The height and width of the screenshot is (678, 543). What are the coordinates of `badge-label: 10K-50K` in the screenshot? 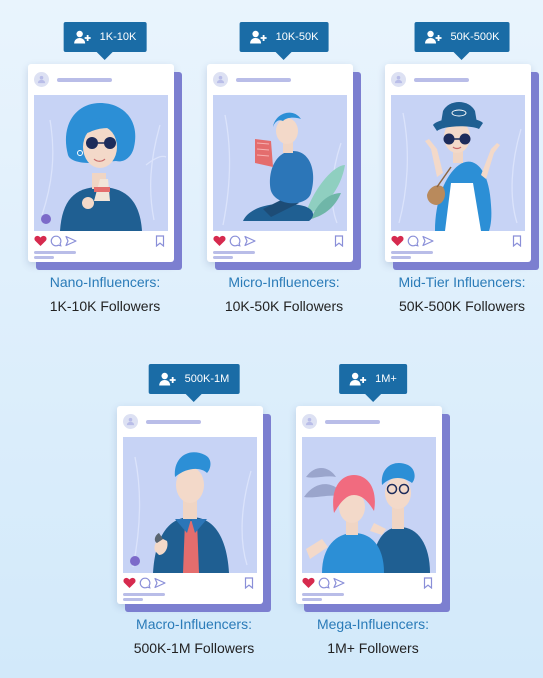 It's located at (297, 37).